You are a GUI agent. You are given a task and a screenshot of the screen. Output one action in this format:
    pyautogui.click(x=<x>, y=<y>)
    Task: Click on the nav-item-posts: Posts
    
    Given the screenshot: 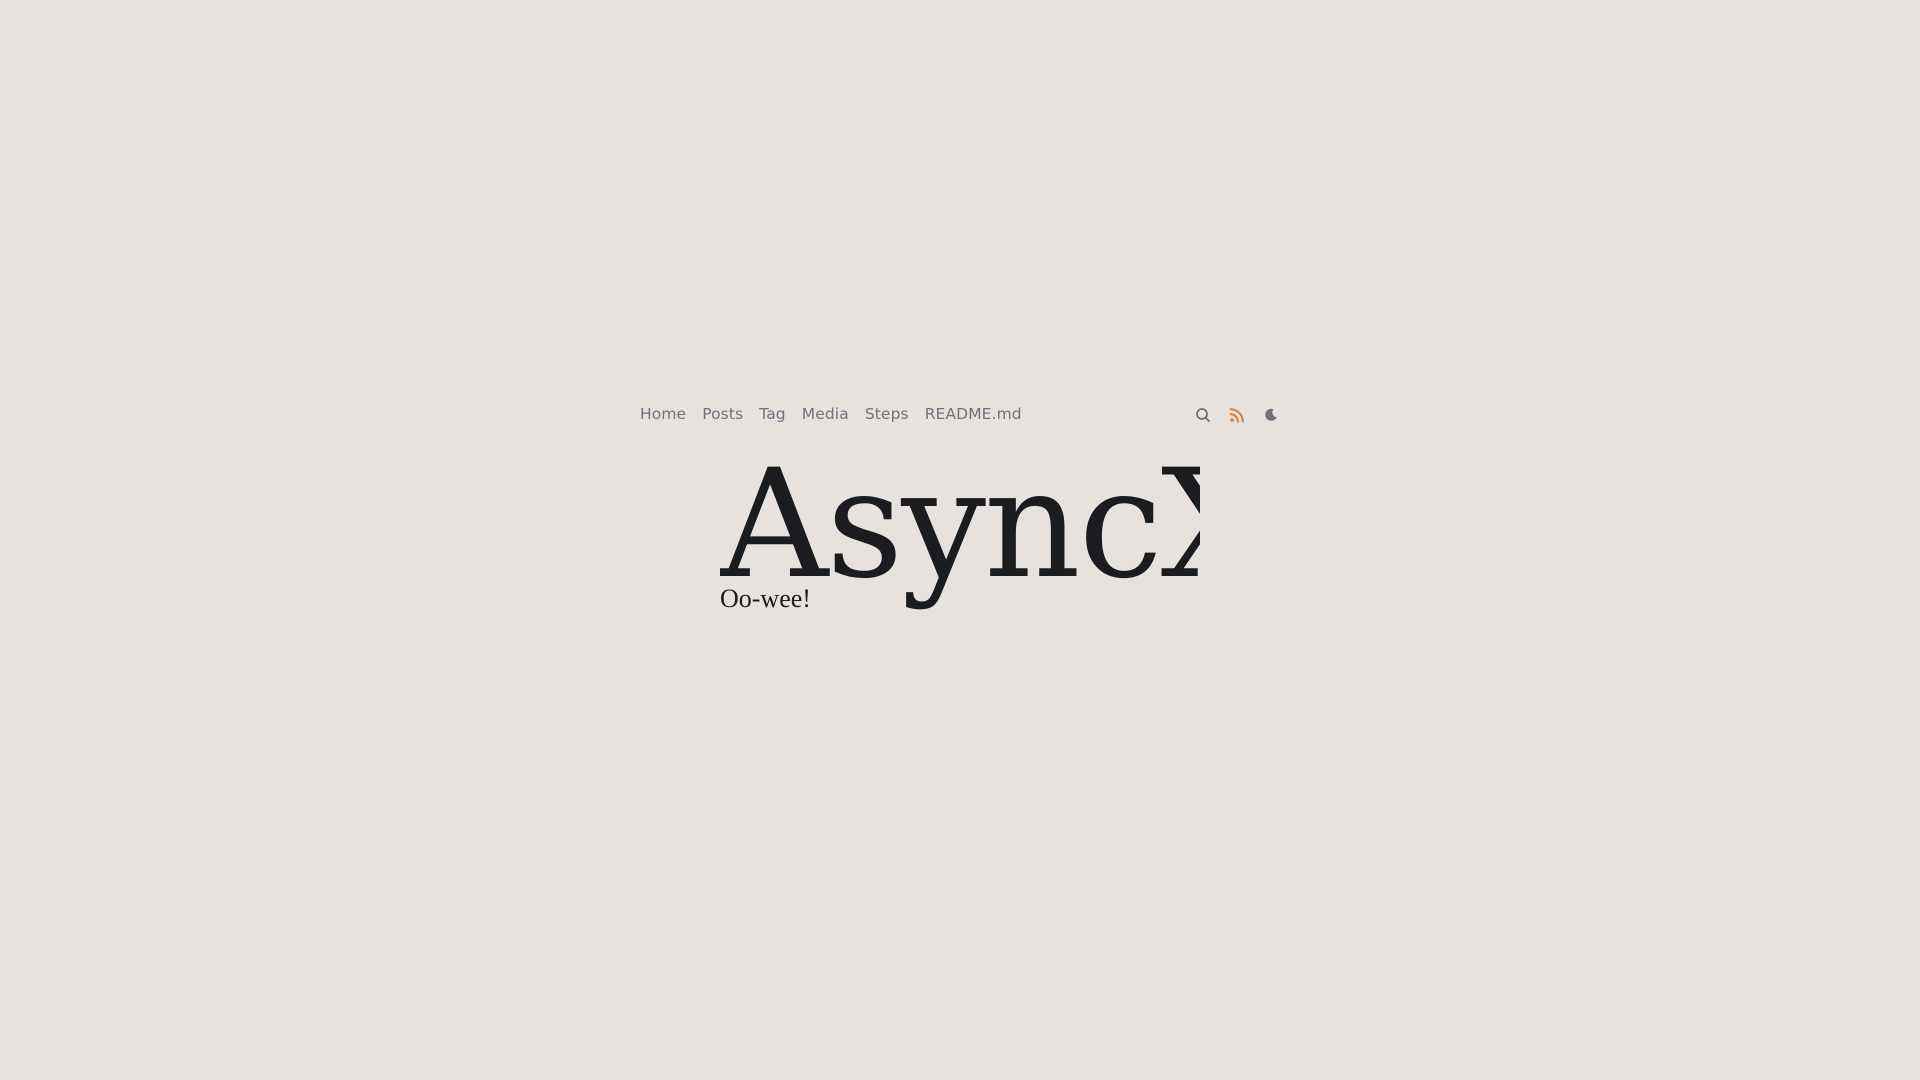 What is the action you would take?
    pyautogui.click(x=722, y=414)
    